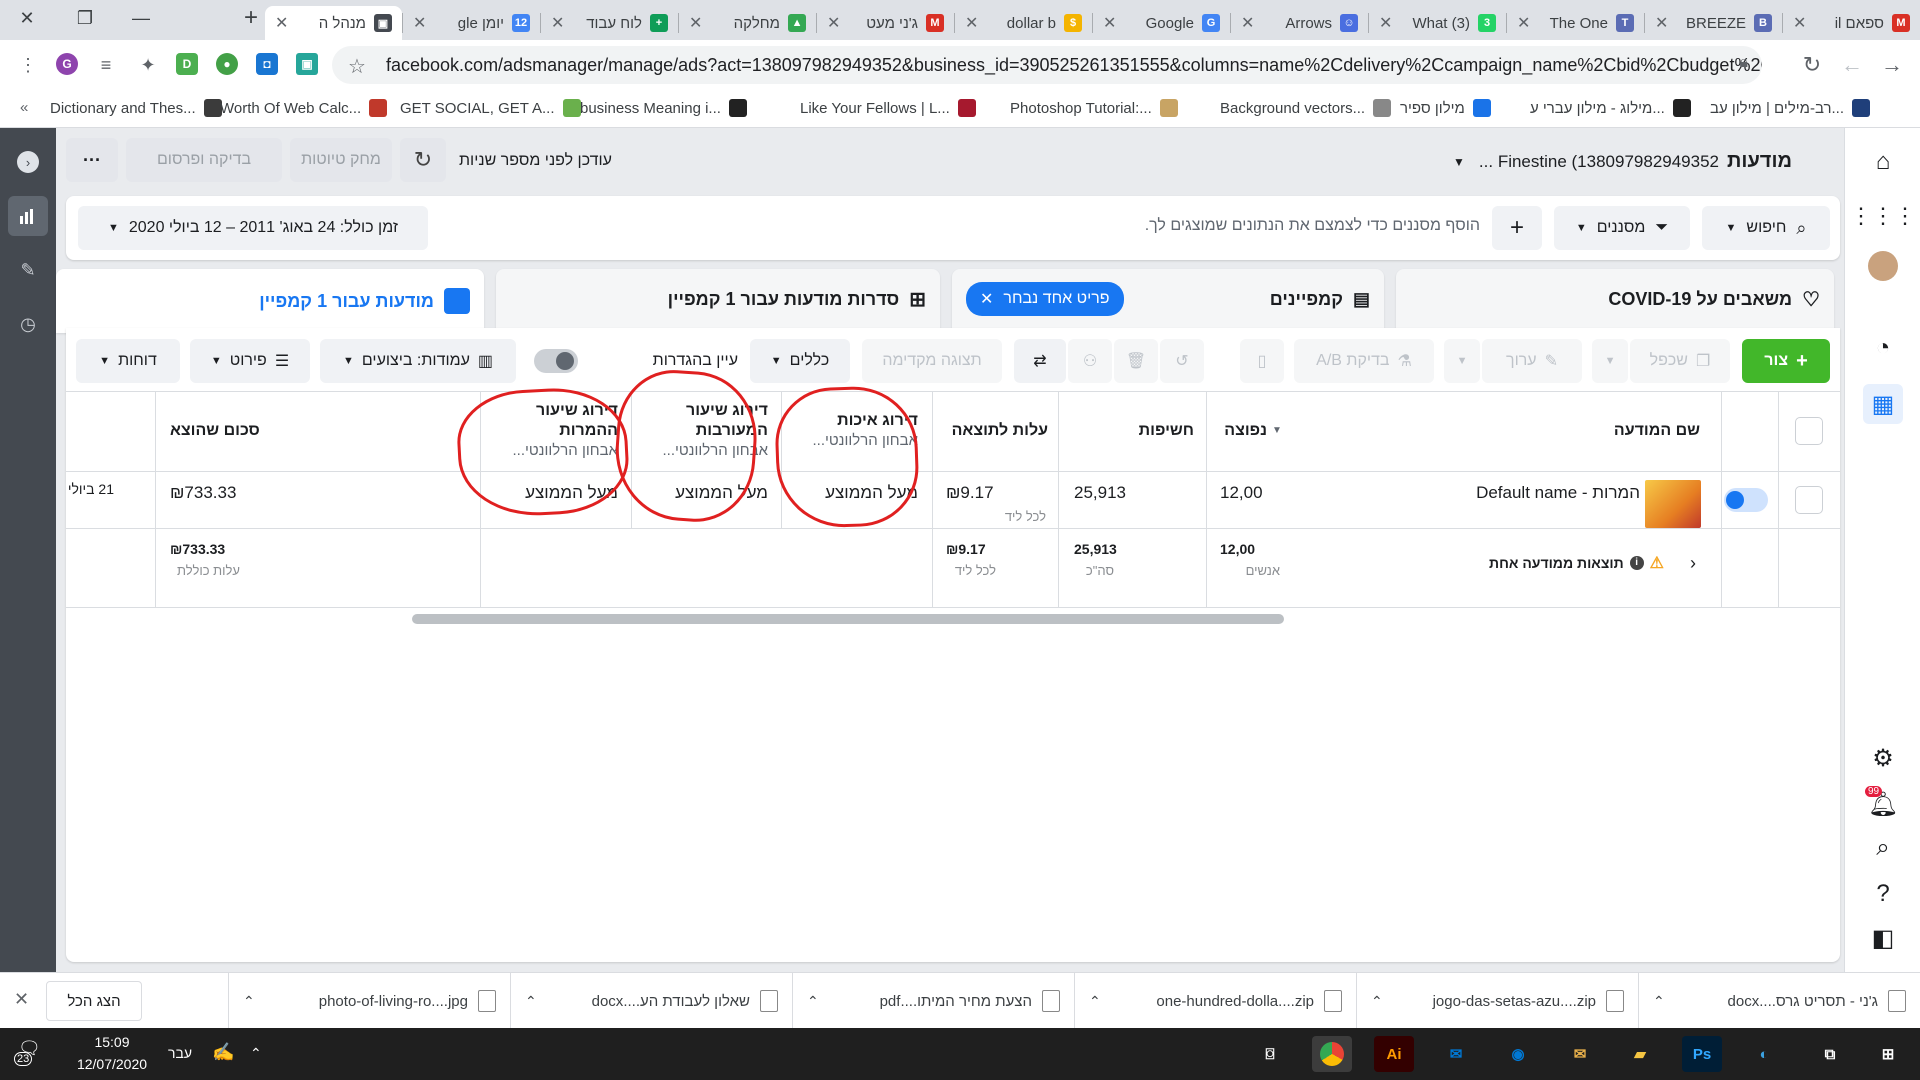 The height and width of the screenshot is (1080, 1920). What do you see at coordinates (1702, 1054) in the screenshot?
I see `photoshop-icon: Ps` at bounding box center [1702, 1054].